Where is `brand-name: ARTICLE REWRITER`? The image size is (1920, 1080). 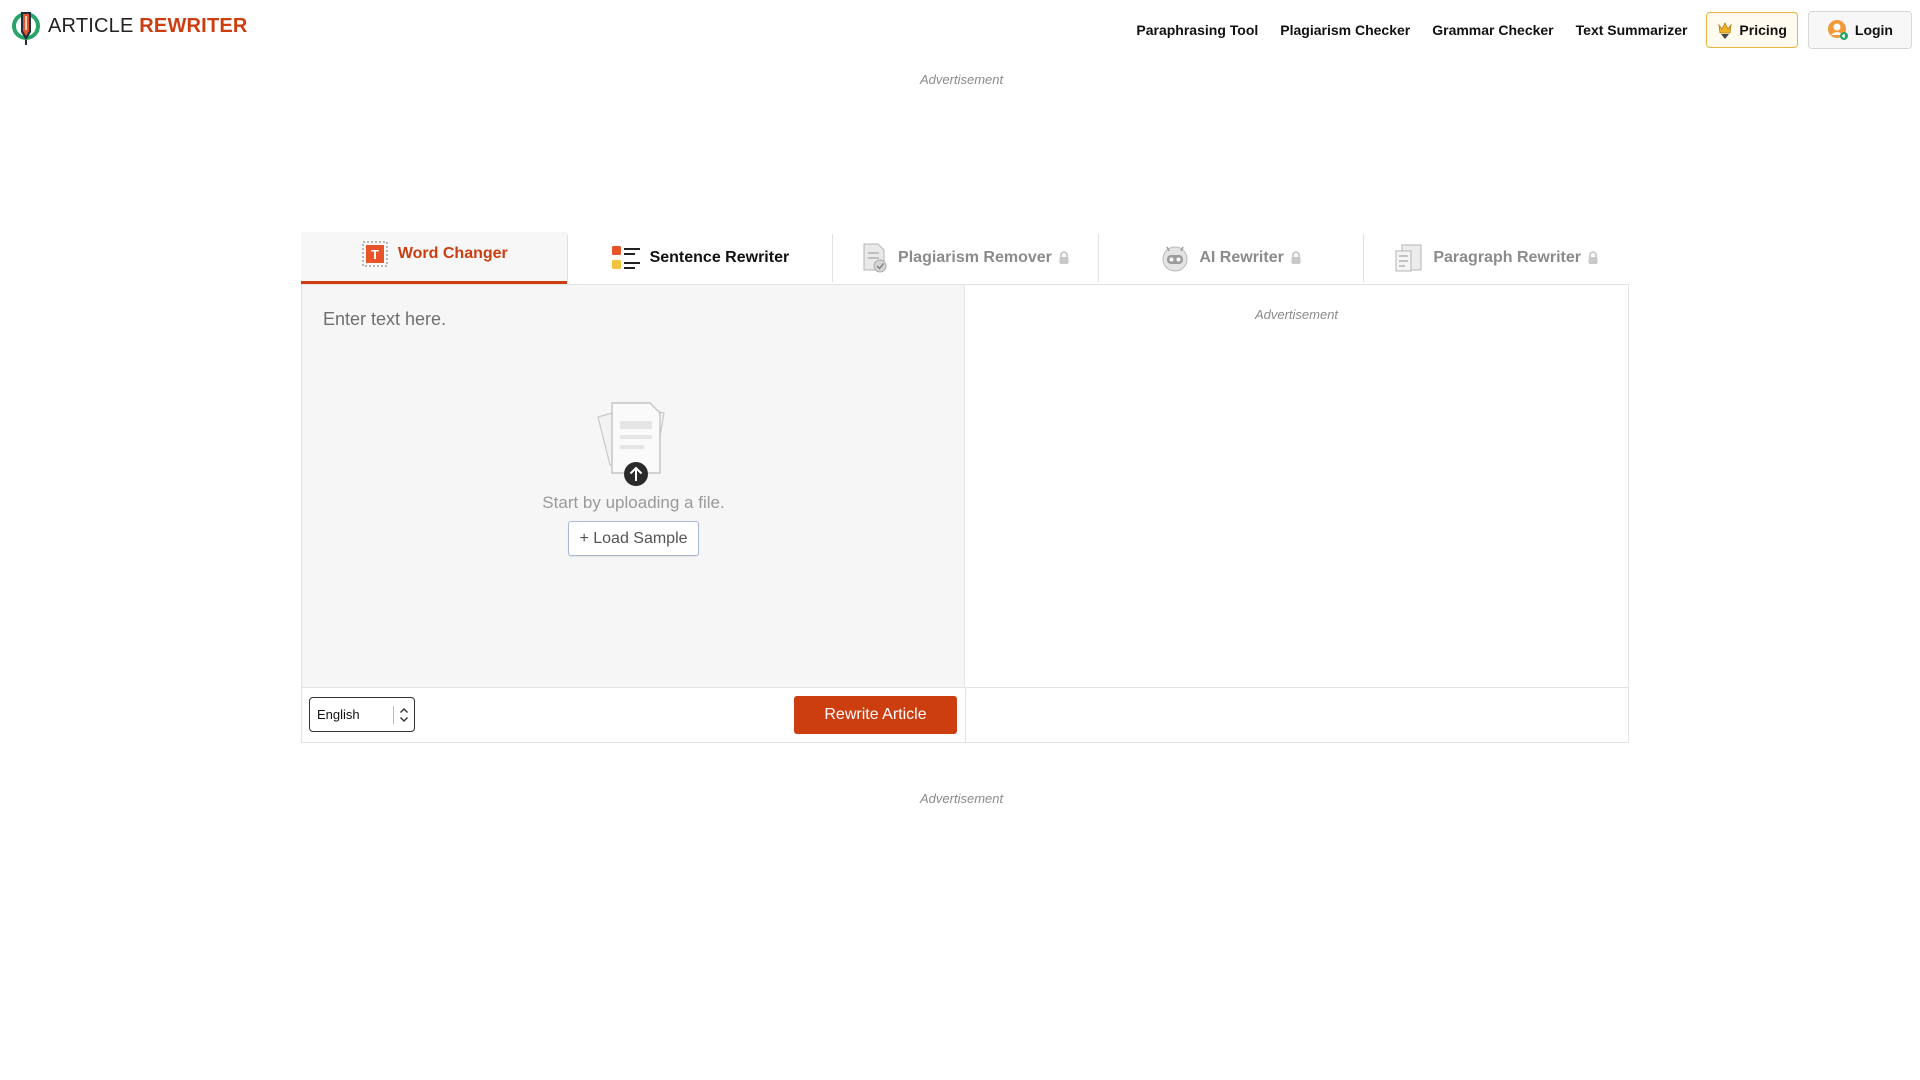 brand-name: ARTICLE REWRITER is located at coordinates (148, 26).